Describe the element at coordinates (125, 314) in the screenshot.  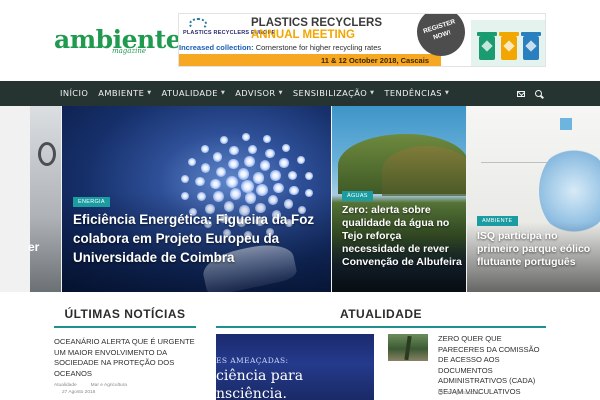
I see `section-title: ÚLTIMAS NOTÍCIAS` at that location.